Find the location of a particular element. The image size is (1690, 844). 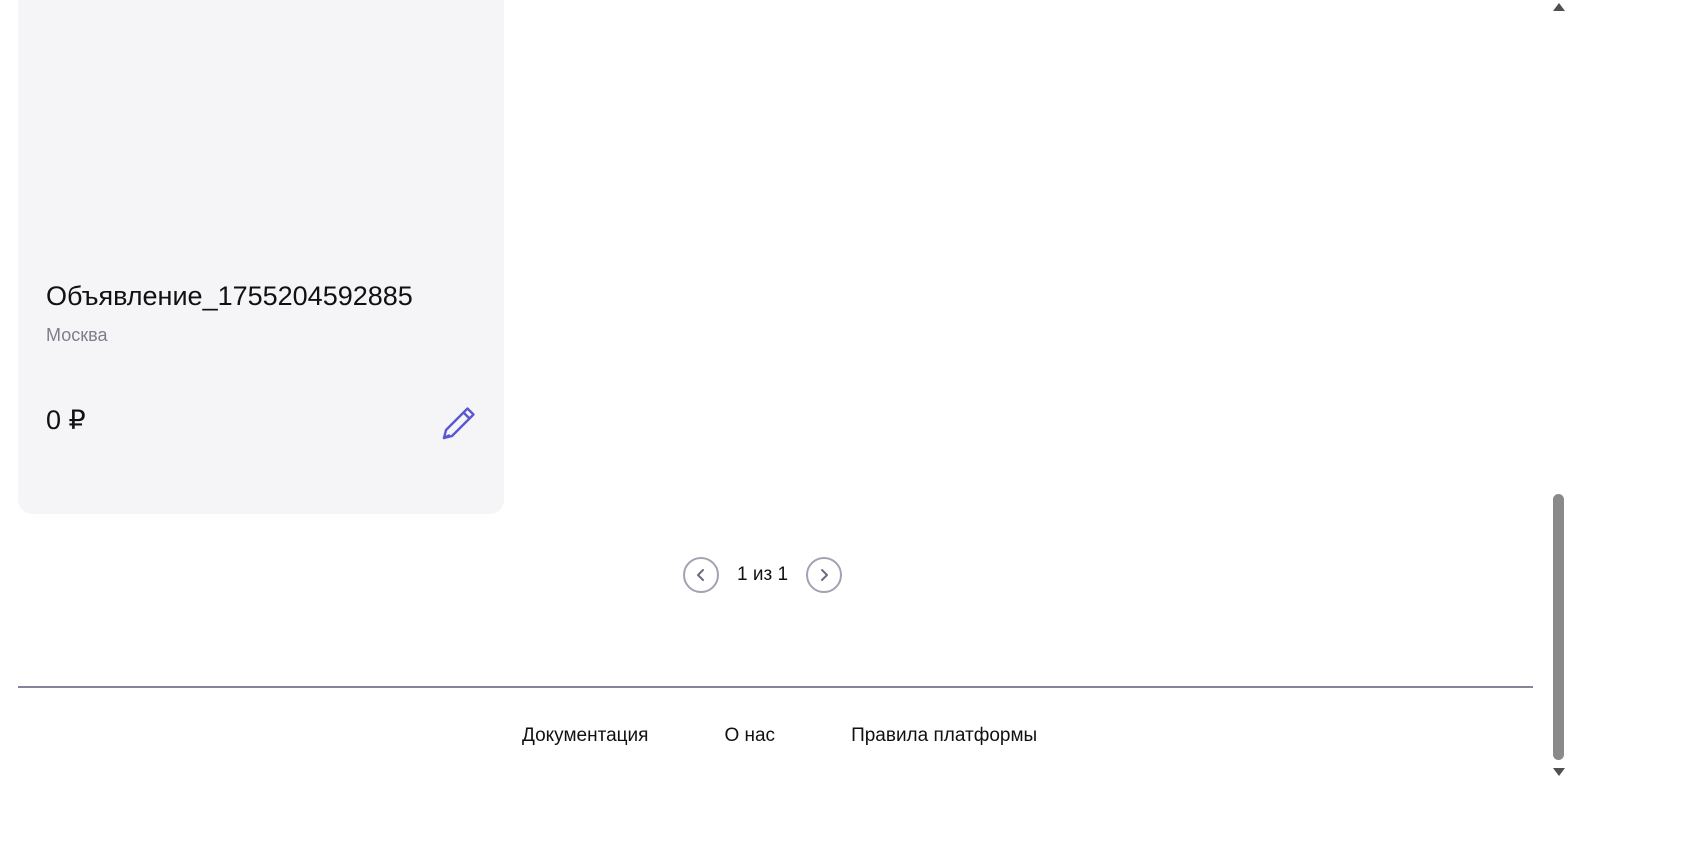

ad-city: Москва is located at coordinates (77, 335).